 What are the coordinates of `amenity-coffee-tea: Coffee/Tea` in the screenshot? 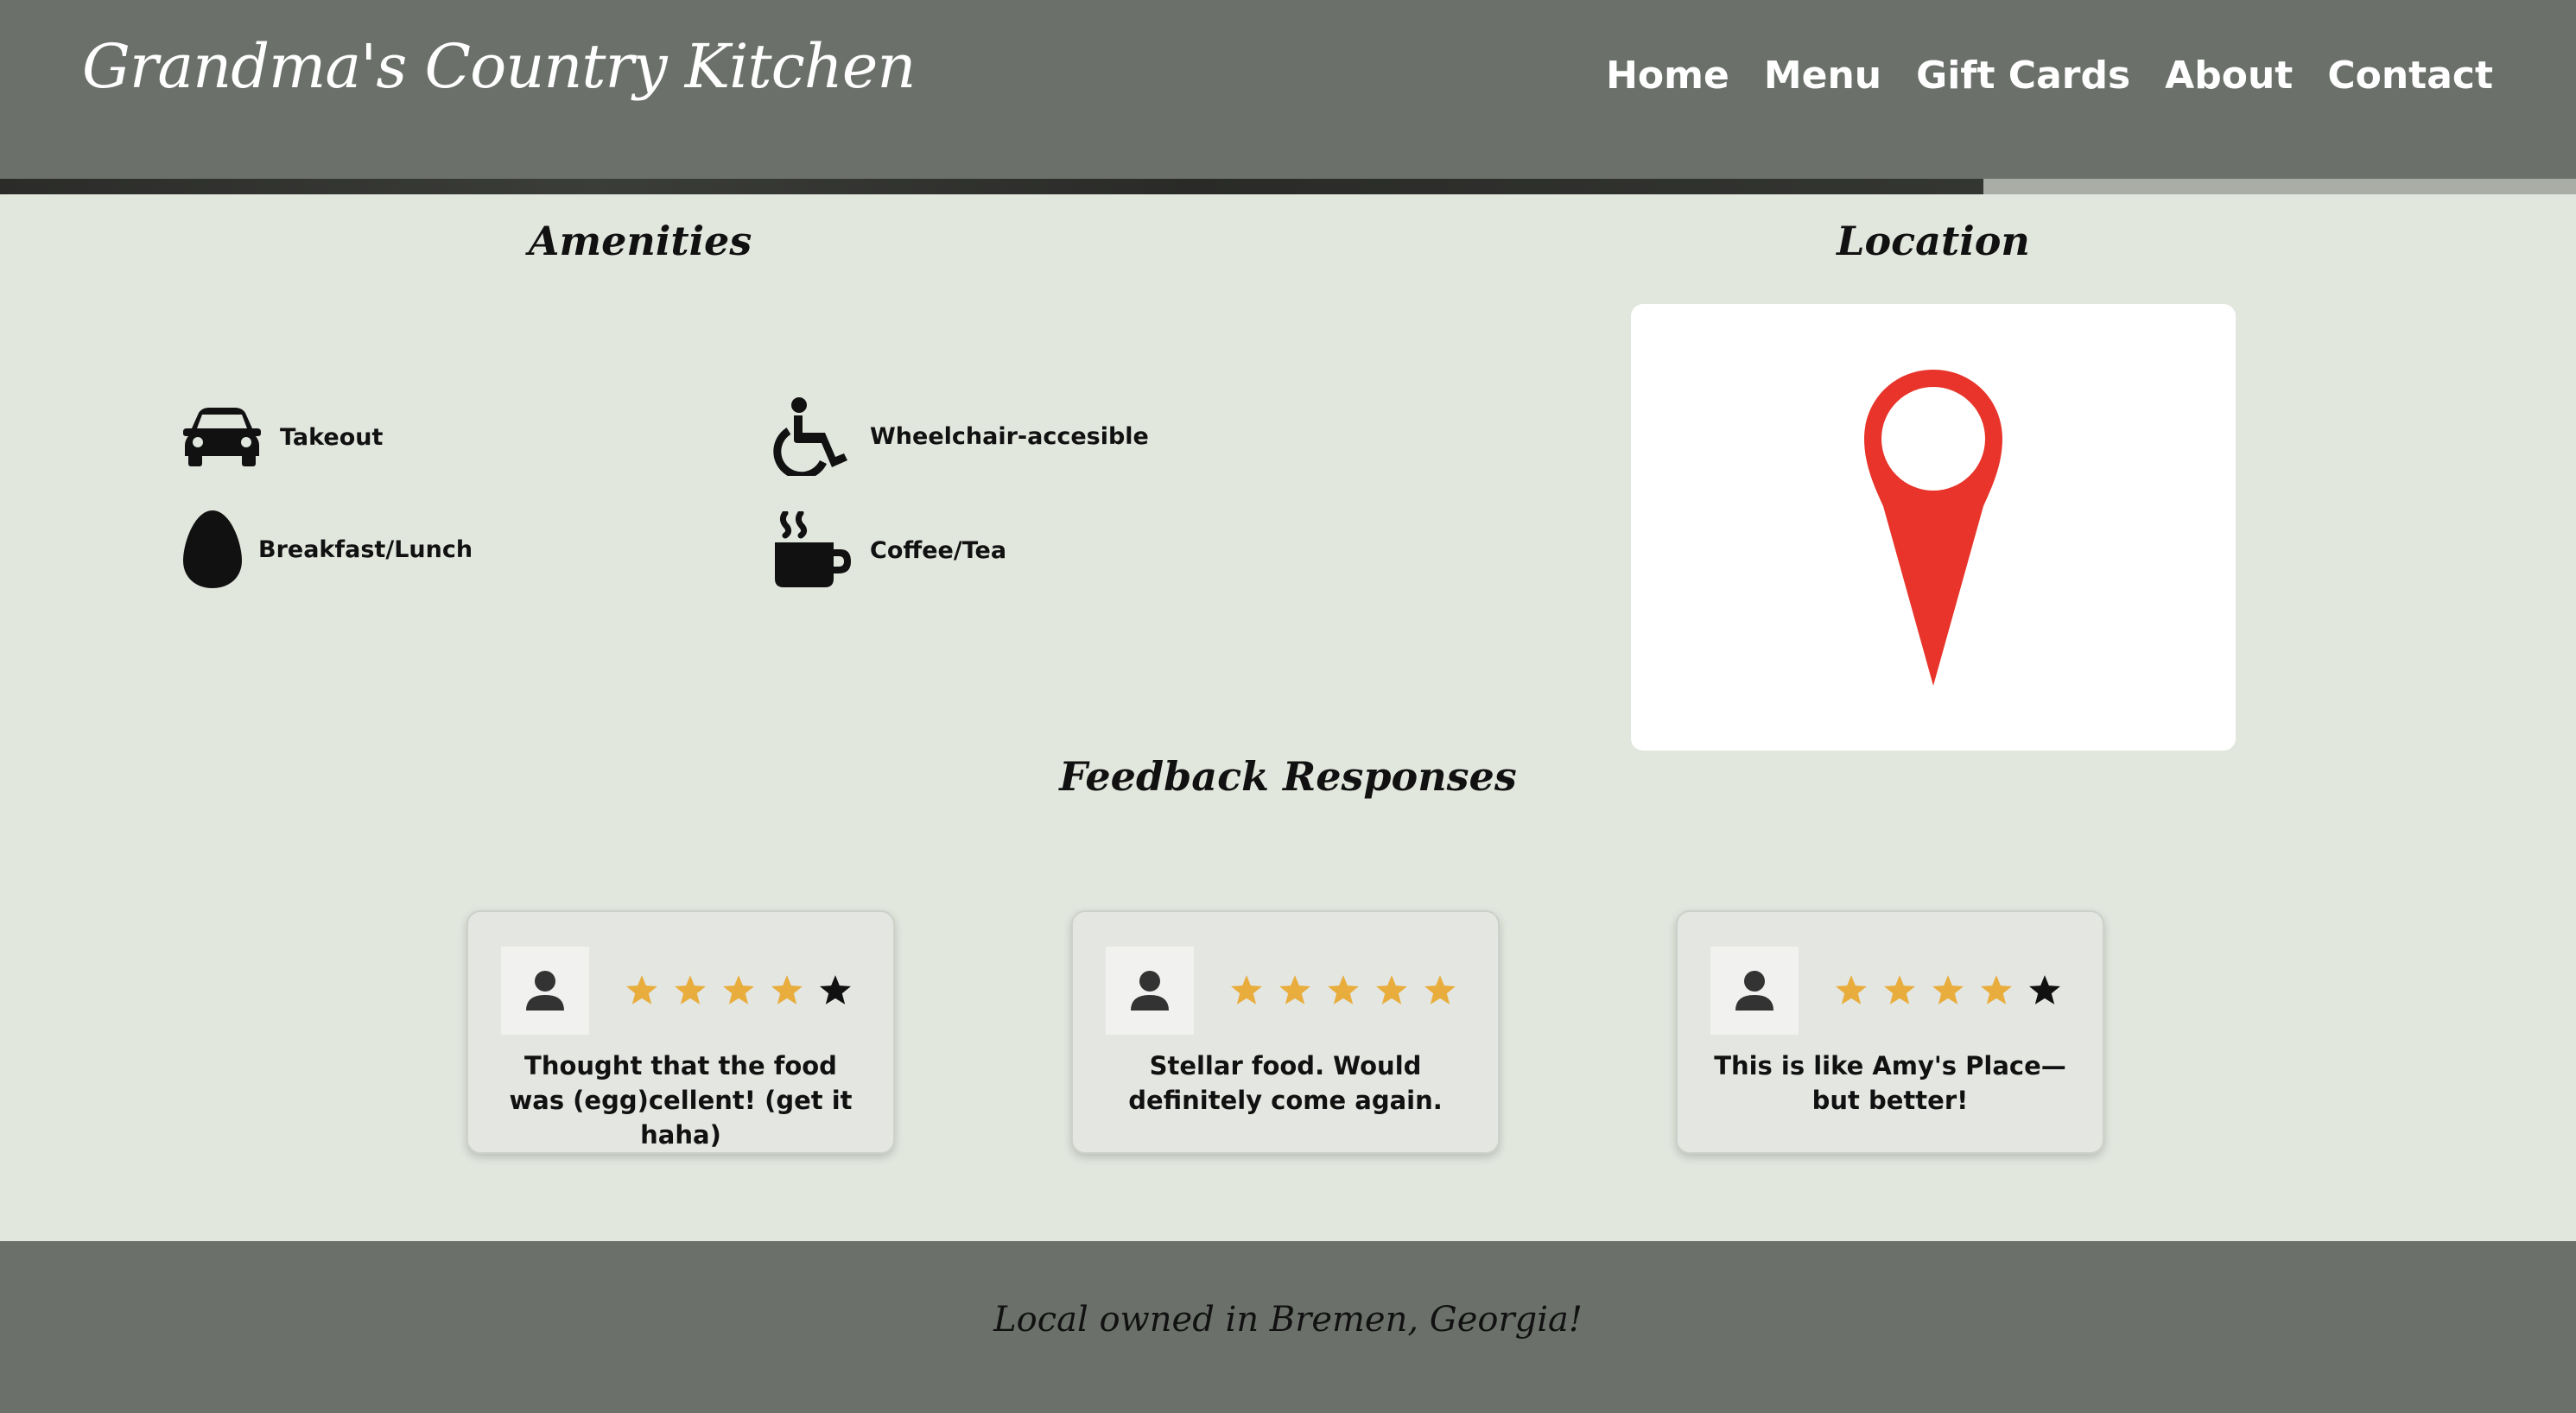 It's located at (889, 550).